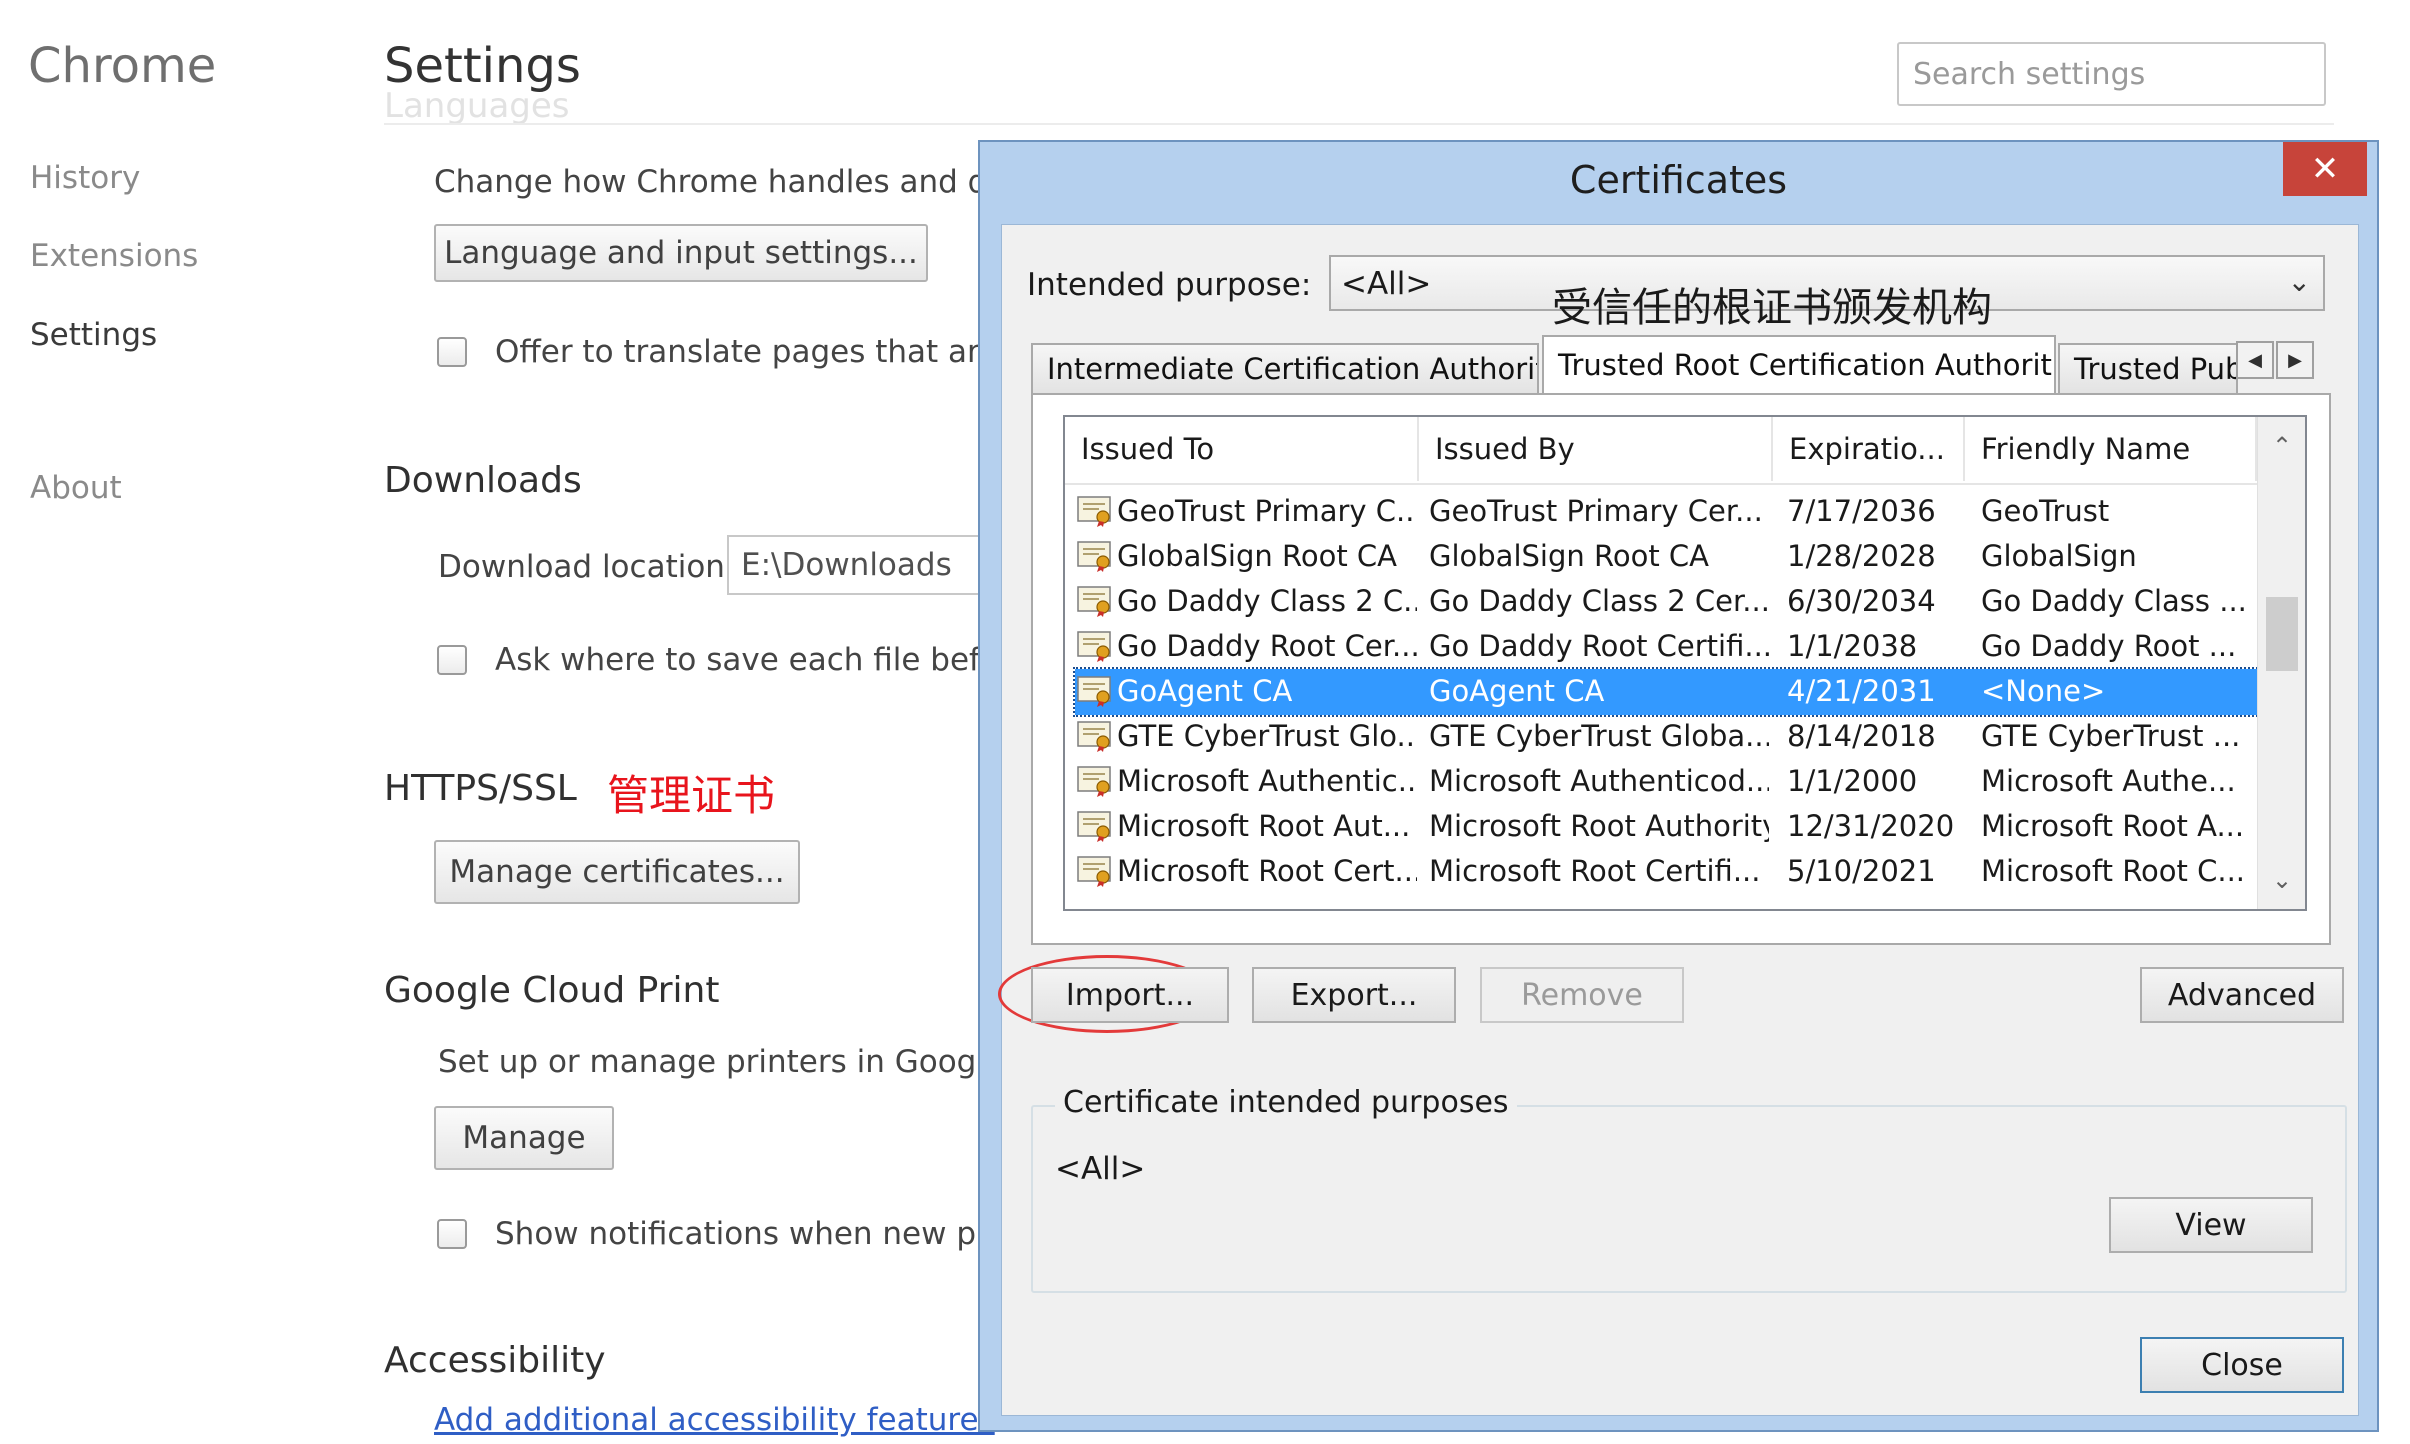 This screenshot has width=2410, height=1444. I want to click on cell-expiration: 1/28/2028, so click(1861, 556).